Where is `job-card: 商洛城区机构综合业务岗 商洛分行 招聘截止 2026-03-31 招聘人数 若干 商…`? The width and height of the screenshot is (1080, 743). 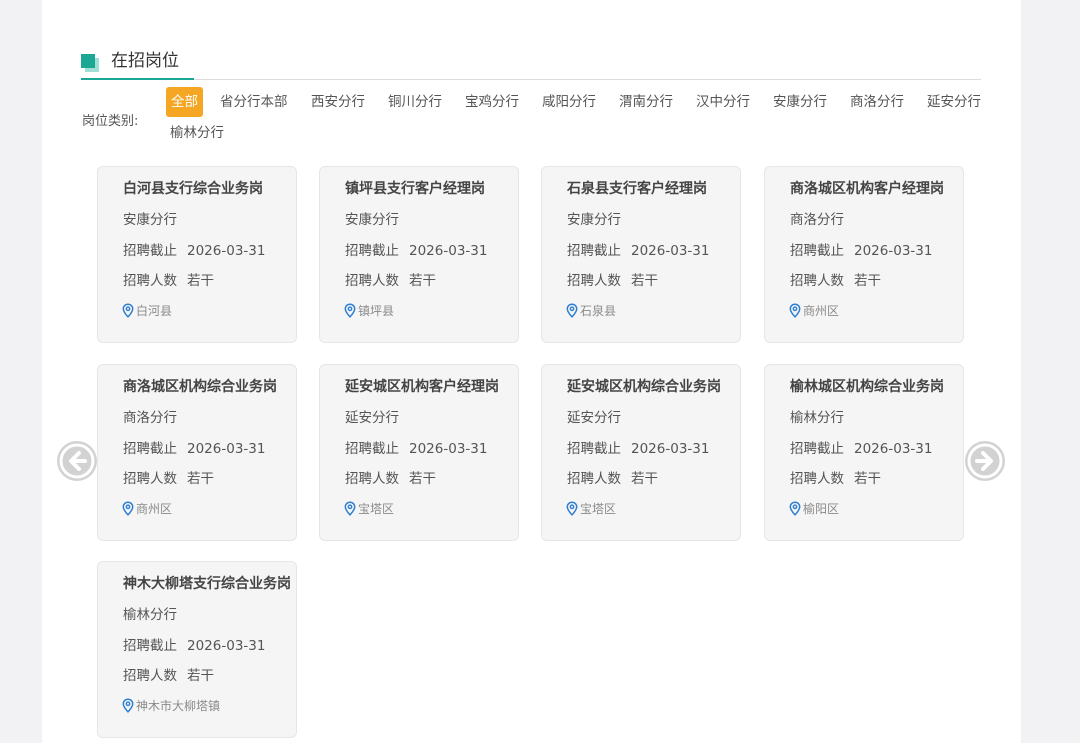 job-card: 商洛城区机构综合业务岗 商洛分行 招聘截止 2026-03-31 招聘人数 若干 商… is located at coordinates (197, 452).